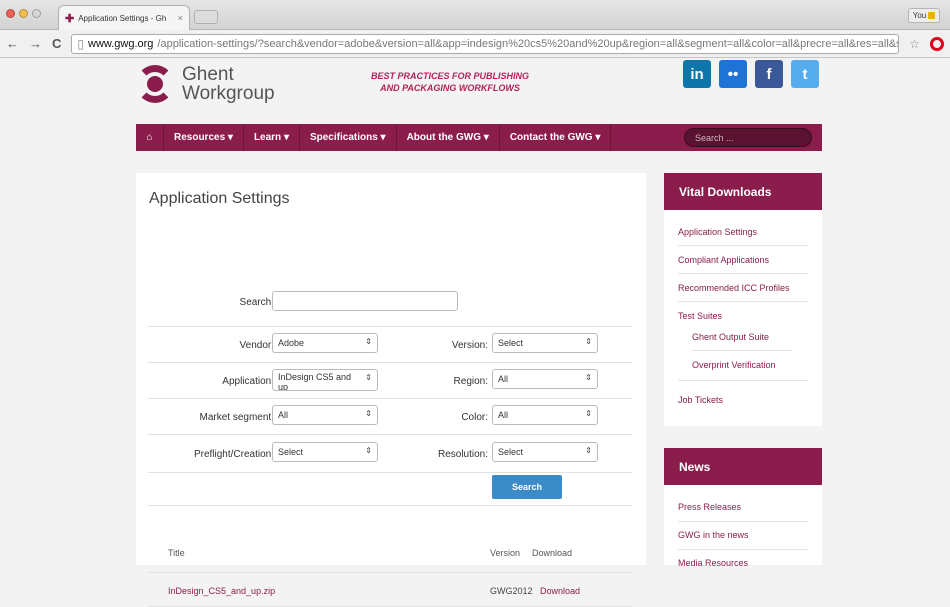 The width and height of the screenshot is (950, 607). Describe the element at coordinates (556, 137) in the screenshot. I see `nav-contact: Contact the GWG ▾` at that location.